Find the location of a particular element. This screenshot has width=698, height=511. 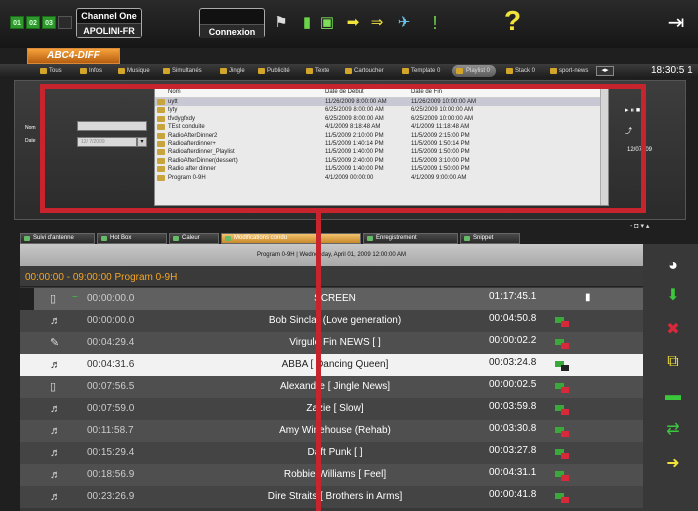

channel-server: APOLINI-FR is located at coordinates (109, 30).